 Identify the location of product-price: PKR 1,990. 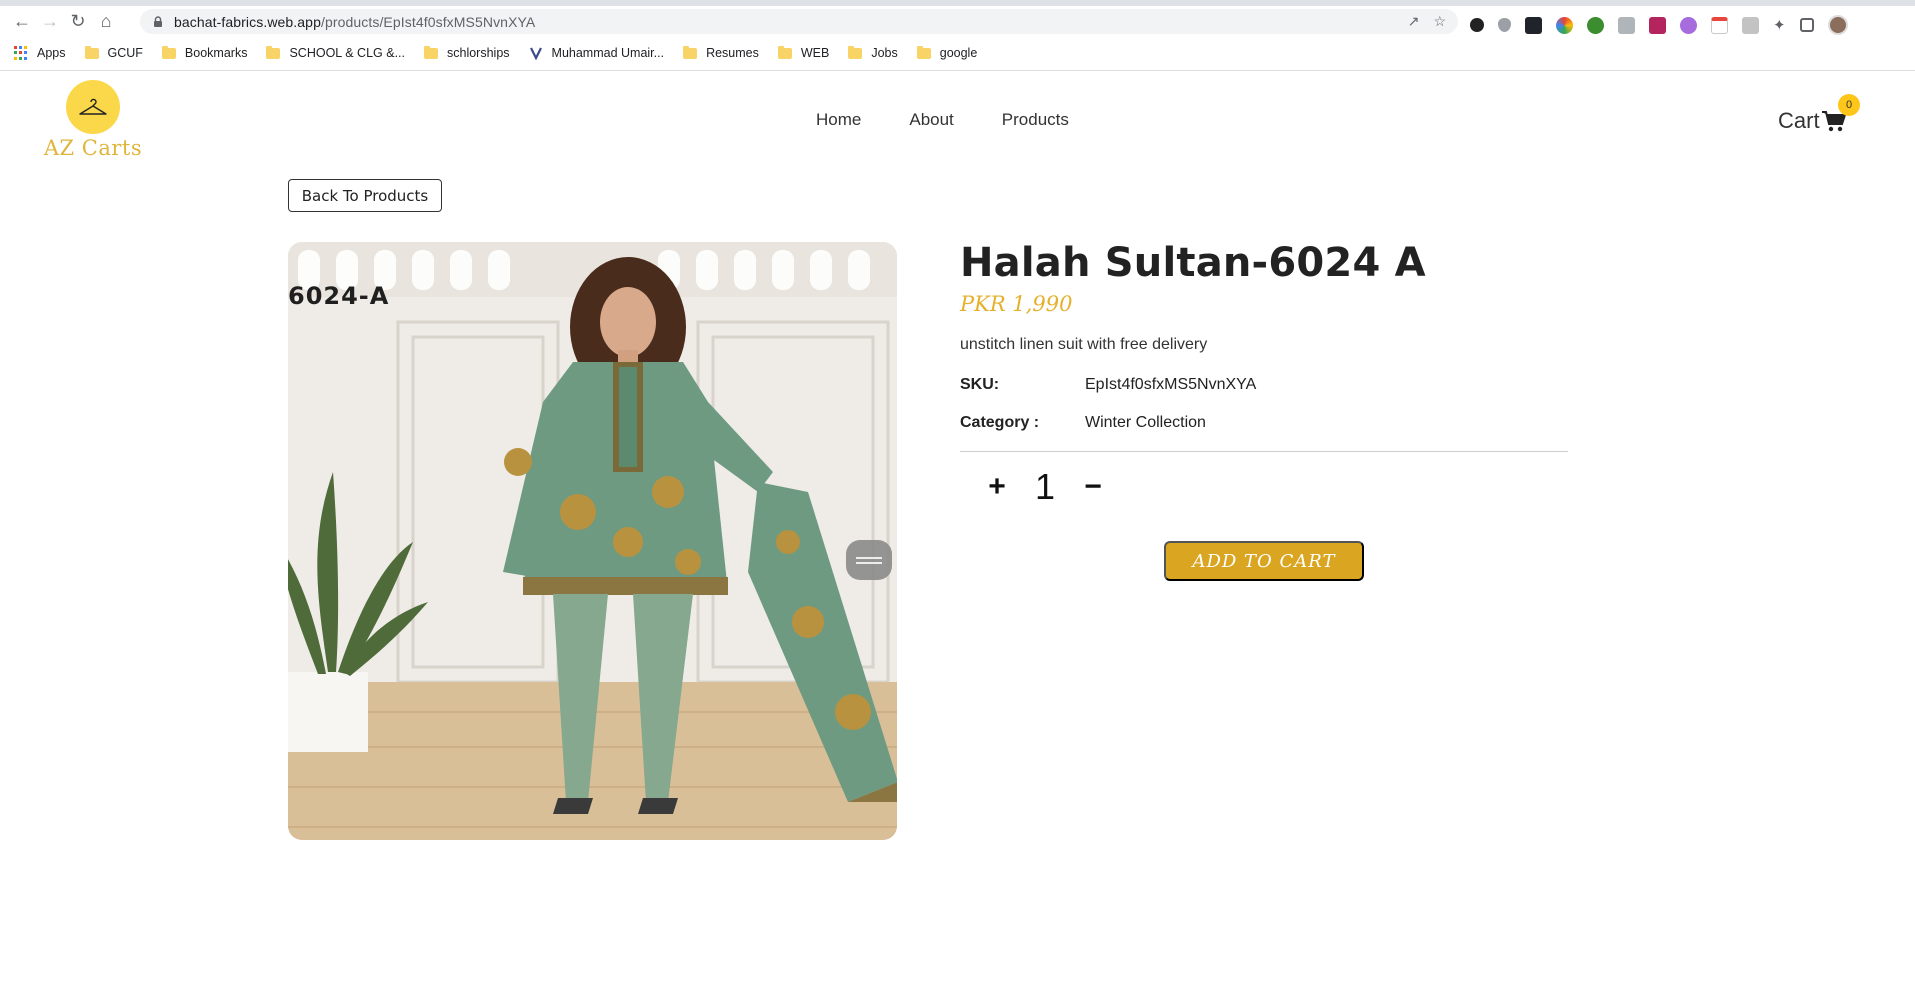
(1016, 304).